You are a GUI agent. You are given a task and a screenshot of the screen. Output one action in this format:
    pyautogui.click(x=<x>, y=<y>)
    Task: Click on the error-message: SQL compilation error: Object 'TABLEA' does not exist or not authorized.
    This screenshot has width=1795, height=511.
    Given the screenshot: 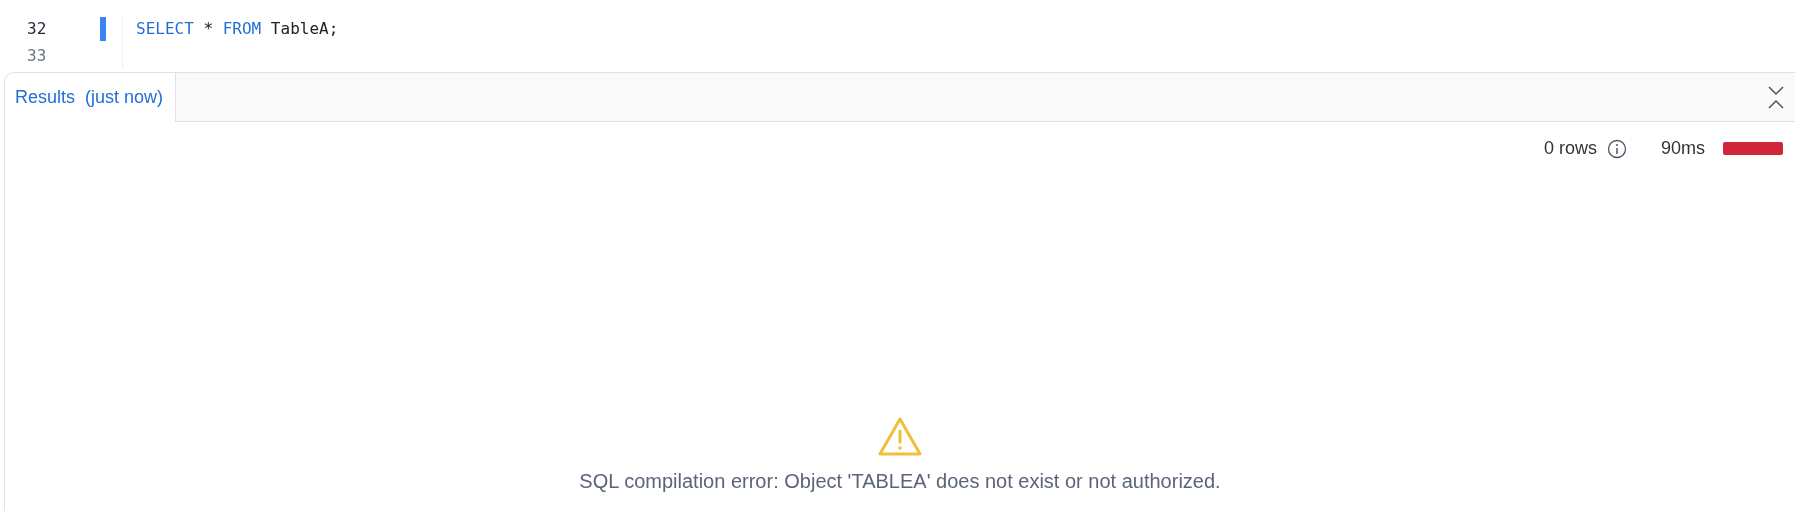 What is the action you would take?
    pyautogui.click(x=900, y=481)
    